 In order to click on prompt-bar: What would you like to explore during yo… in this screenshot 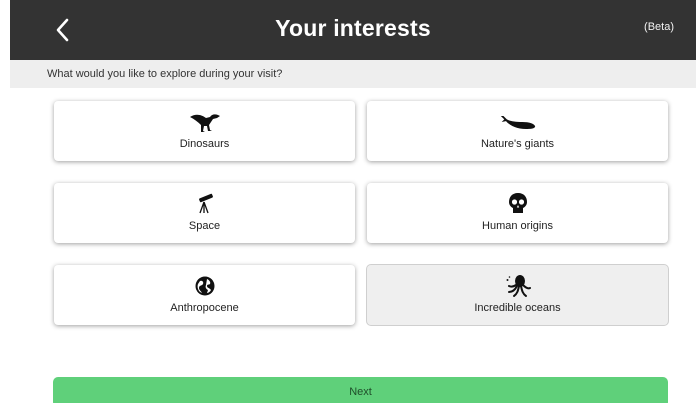, I will do `click(353, 74)`.